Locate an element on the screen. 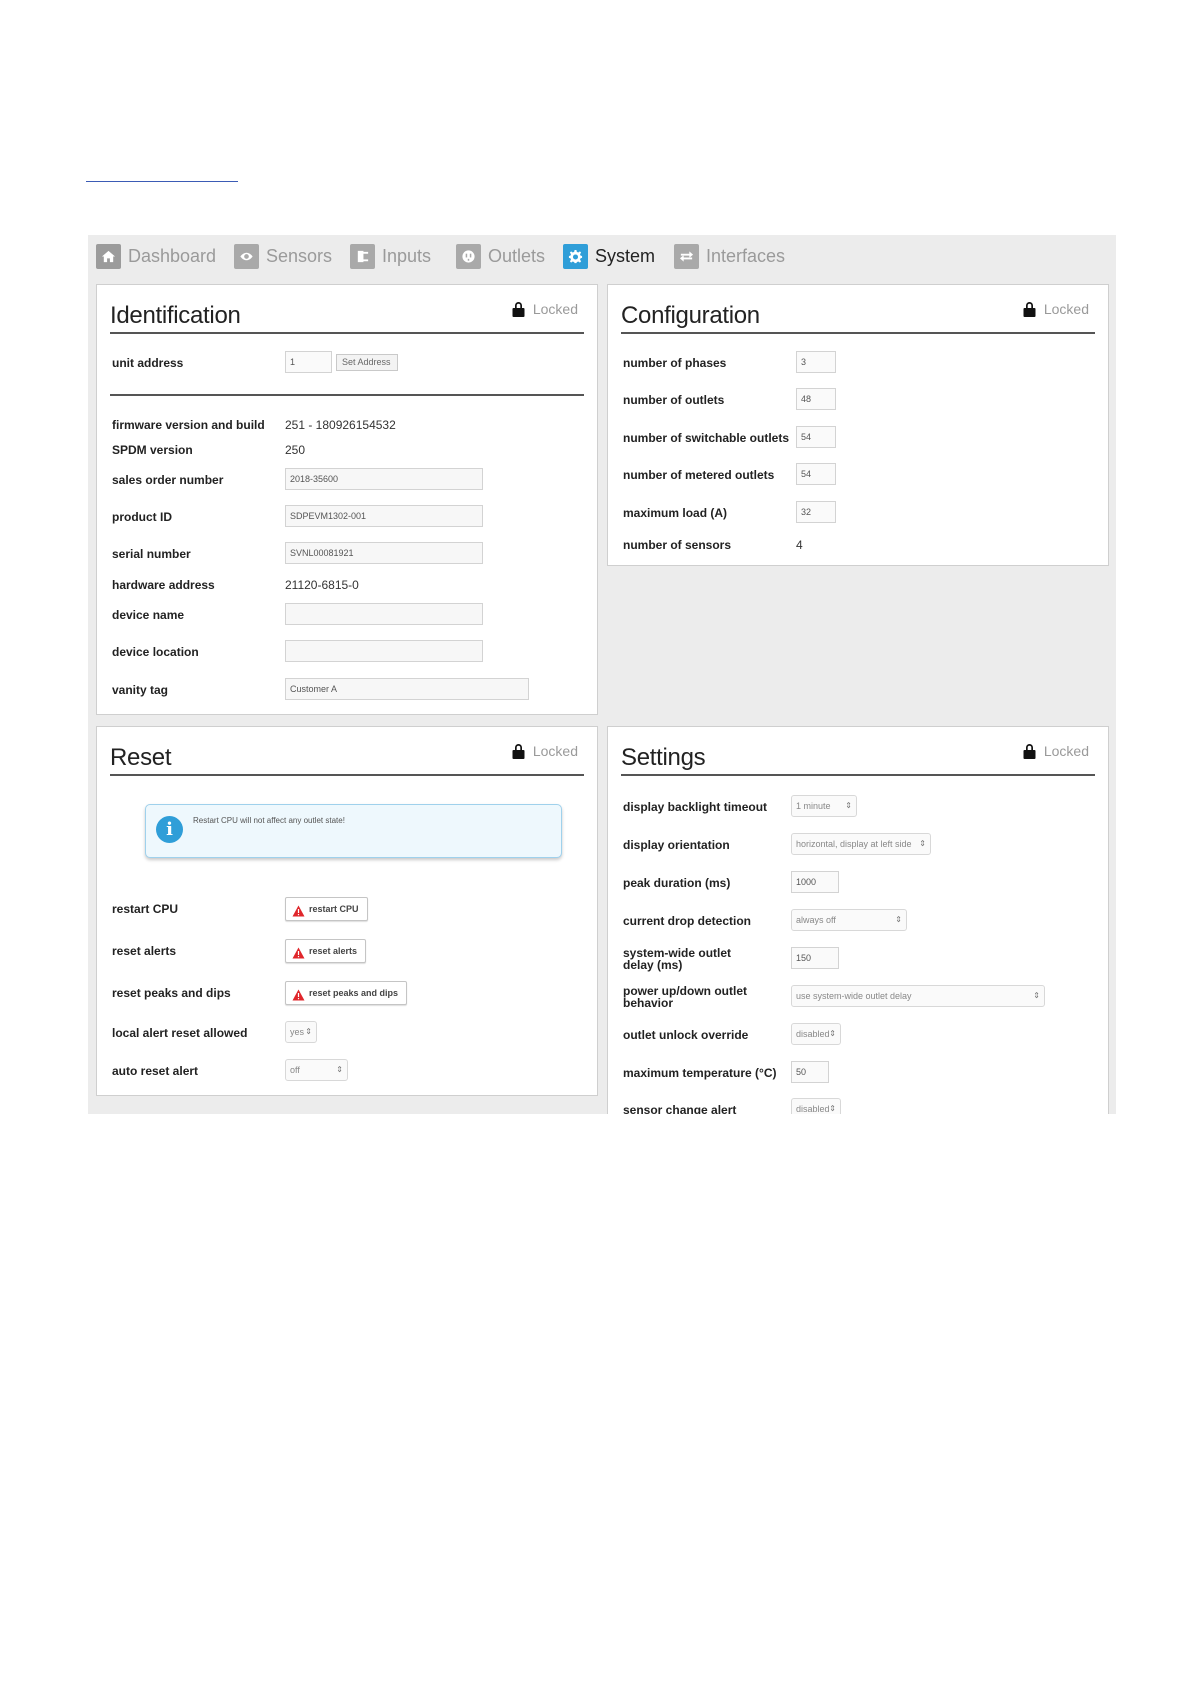  peak-duration-row: peak duration (ms) 1000 is located at coordinates (860, 883).